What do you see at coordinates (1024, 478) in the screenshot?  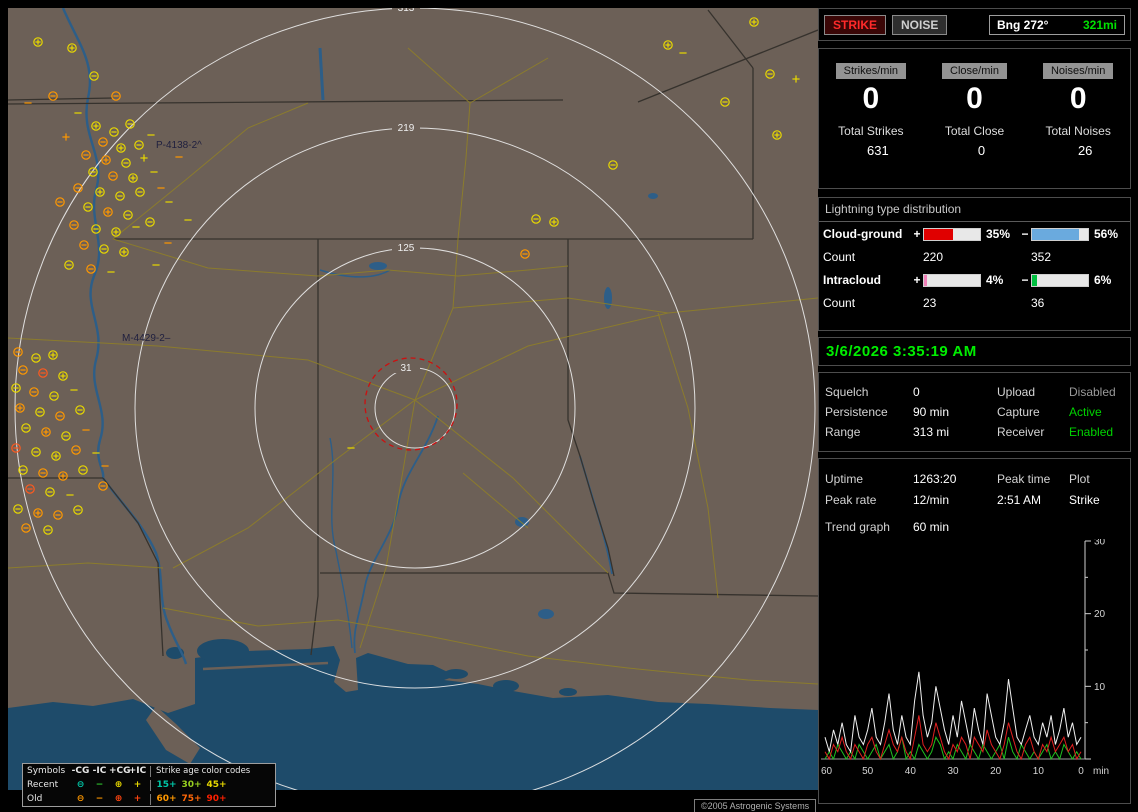 I see `peak-time-label: Peak time` at bounding box center [1024, 478].